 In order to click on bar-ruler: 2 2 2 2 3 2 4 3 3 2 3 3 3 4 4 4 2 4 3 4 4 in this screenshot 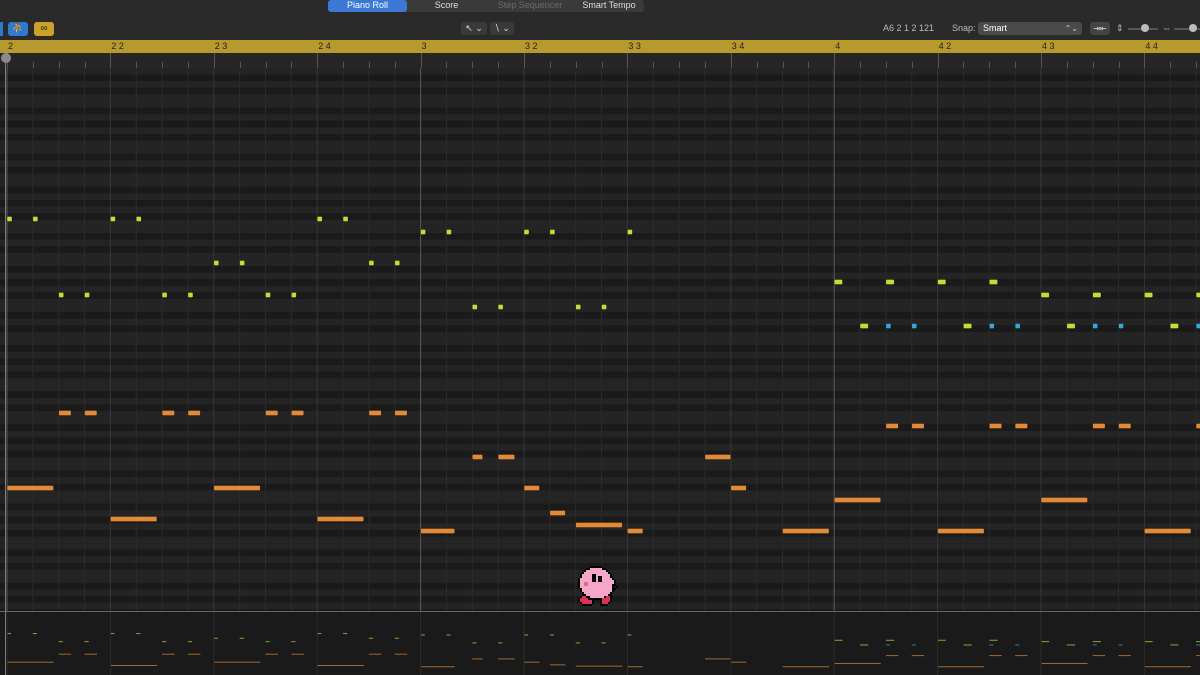, I will do `click(600, 46)`.